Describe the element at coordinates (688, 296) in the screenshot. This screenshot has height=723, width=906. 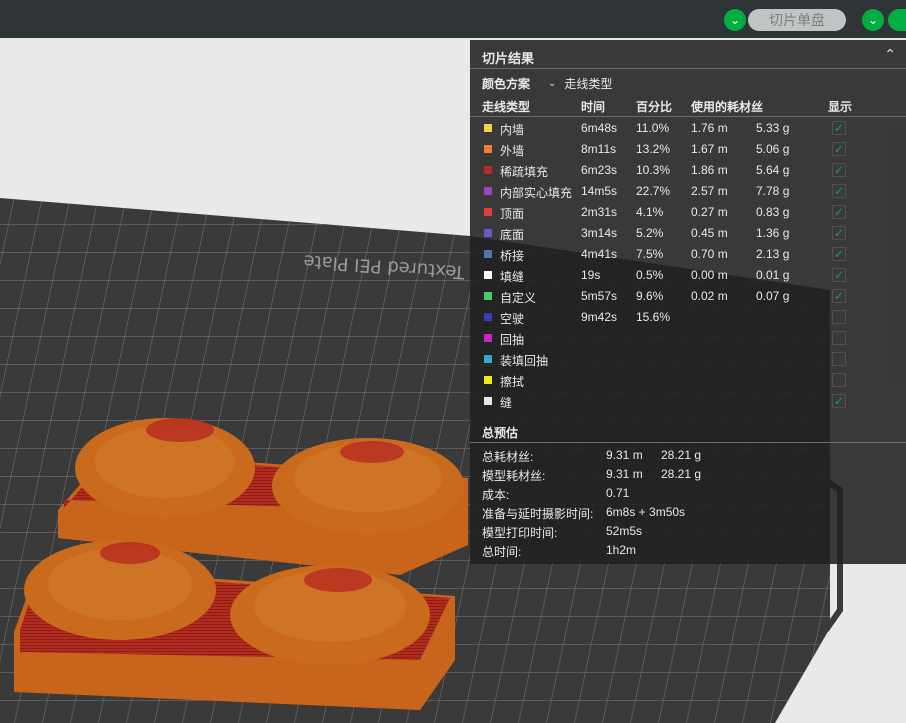
I see `feature-row: 自定义 5m57s 9.6% 0.02 m 0.07 g ✓` at that location.